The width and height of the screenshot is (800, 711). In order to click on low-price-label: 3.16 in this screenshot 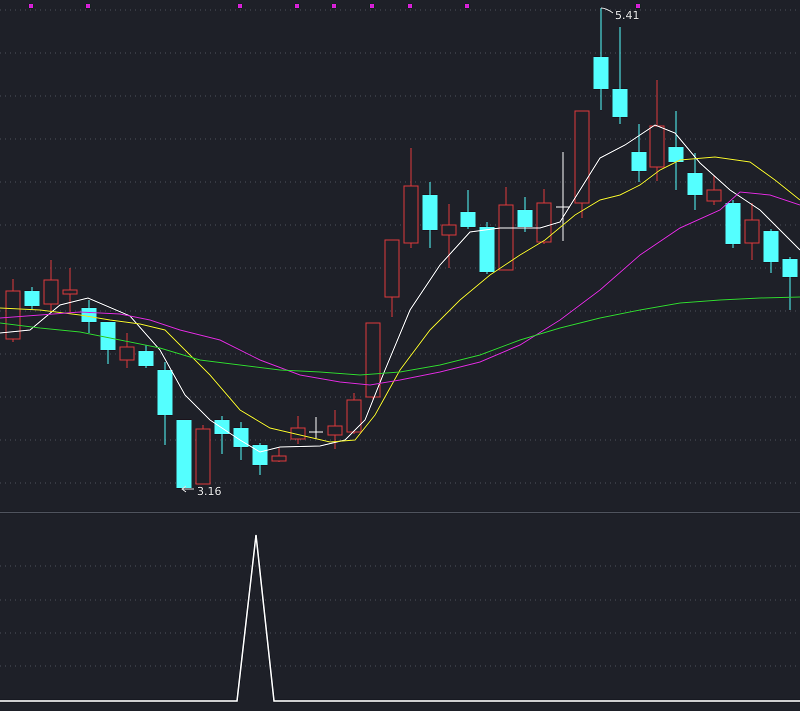, I will do `click(209, 491)`.